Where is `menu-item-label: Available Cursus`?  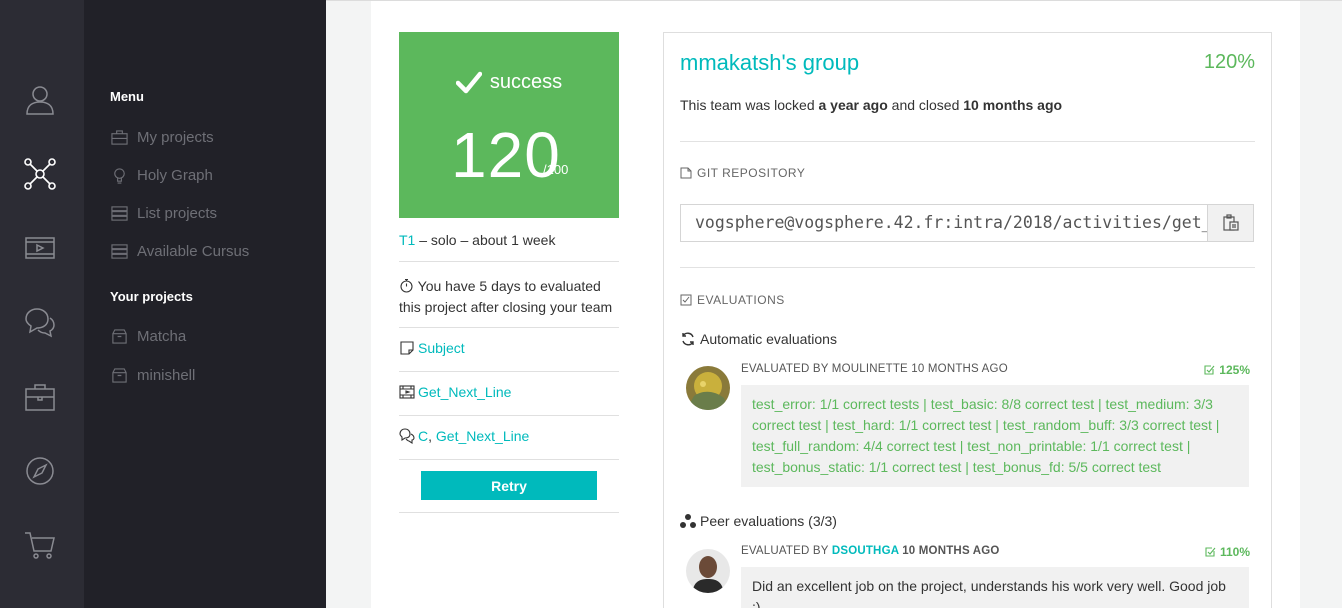 menu-item-label: Available Cursus is located at coordinates (193, 251).